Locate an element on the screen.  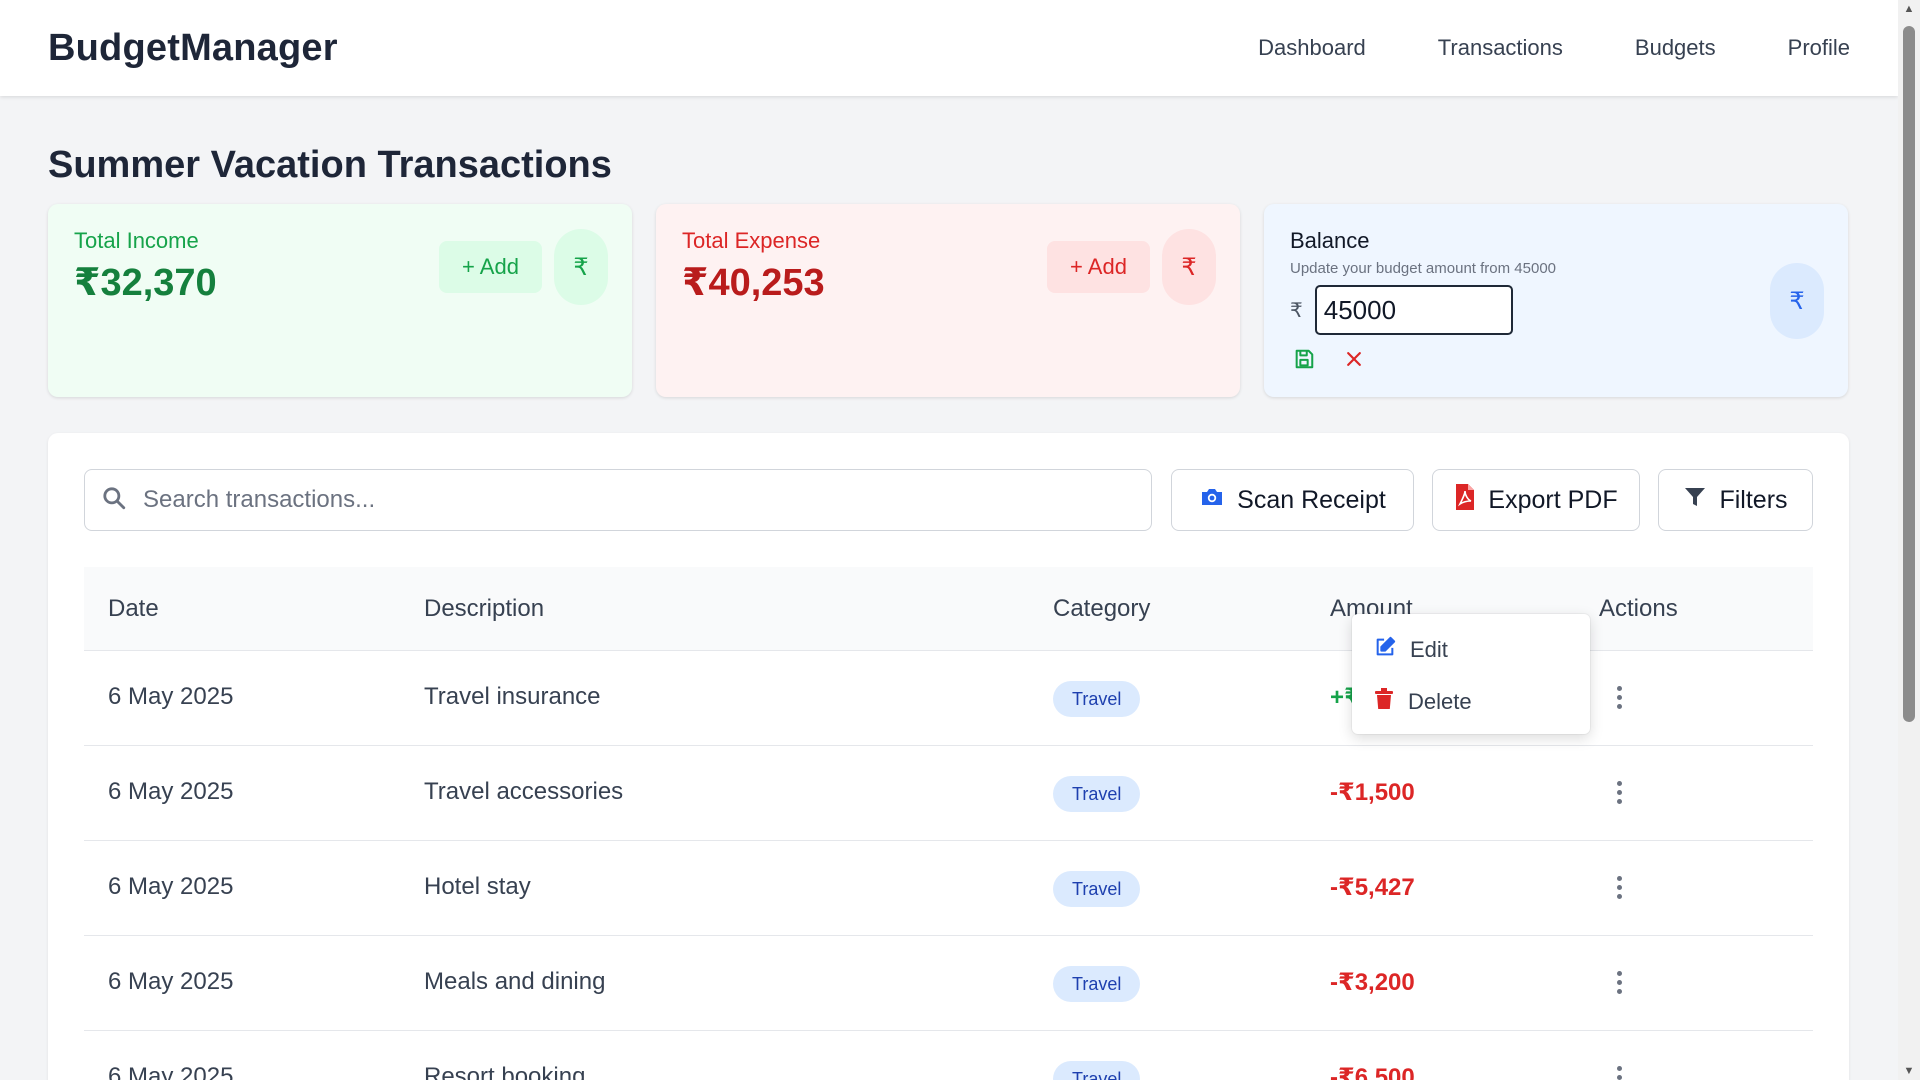
export-pdf-button: Export PDF is located at coordinates (1536, 500).